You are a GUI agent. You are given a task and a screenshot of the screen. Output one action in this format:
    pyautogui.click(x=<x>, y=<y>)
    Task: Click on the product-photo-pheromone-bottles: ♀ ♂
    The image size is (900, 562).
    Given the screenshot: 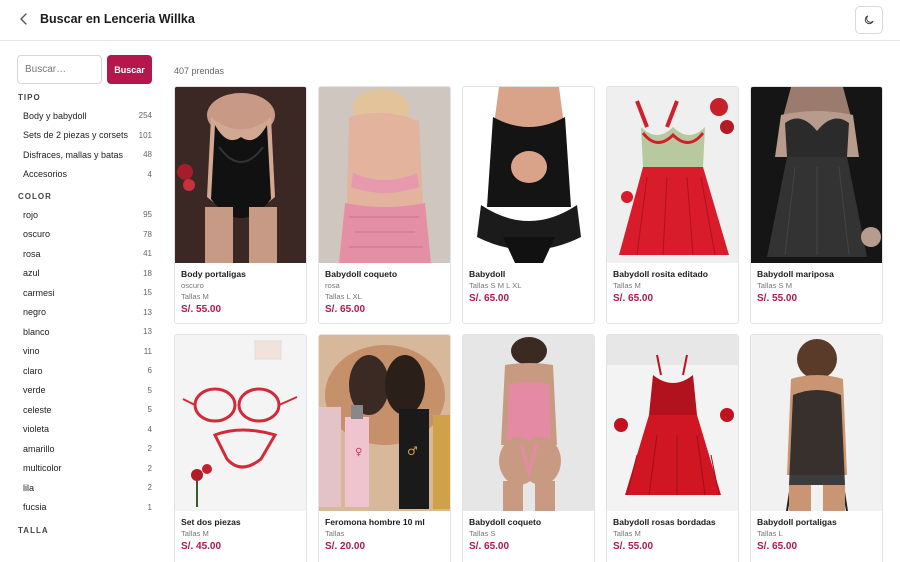 What is the action you would take?
    pyautogui.click(x=384, y=423)
    